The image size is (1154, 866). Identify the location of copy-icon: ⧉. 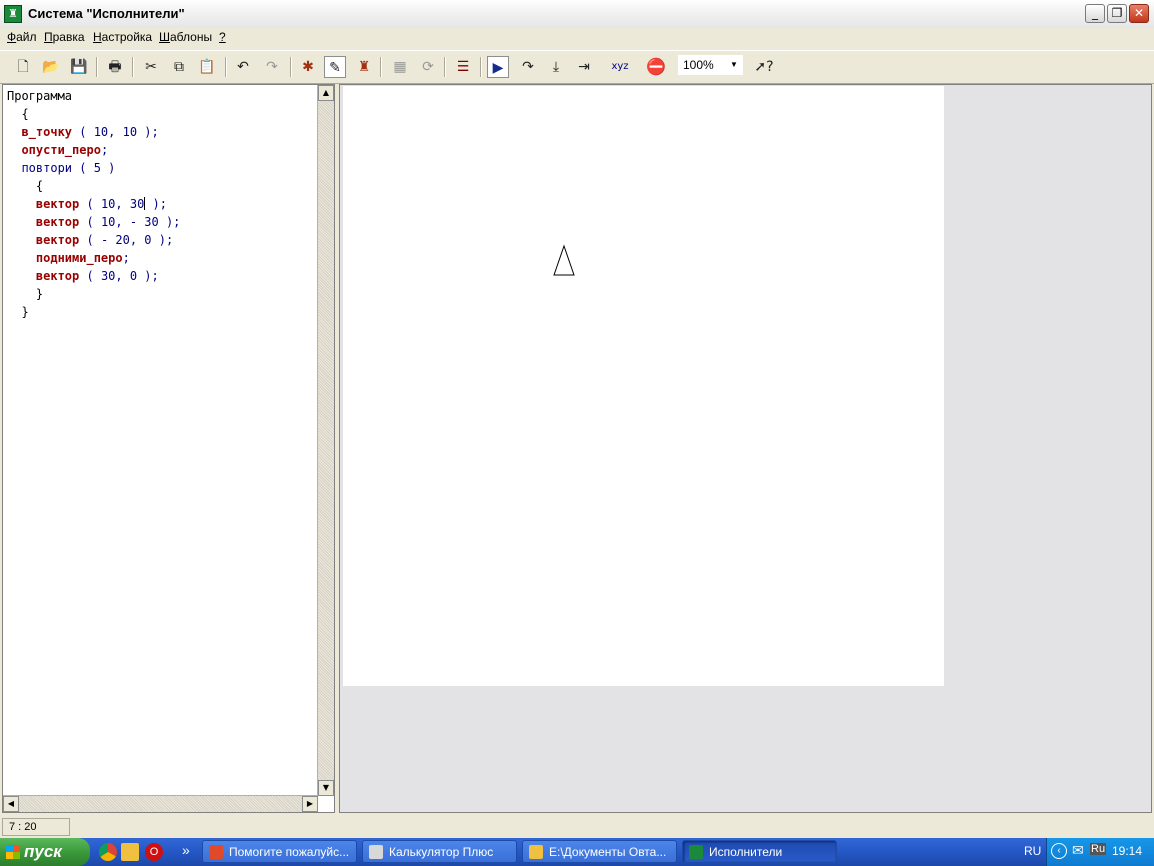
(179, 67).